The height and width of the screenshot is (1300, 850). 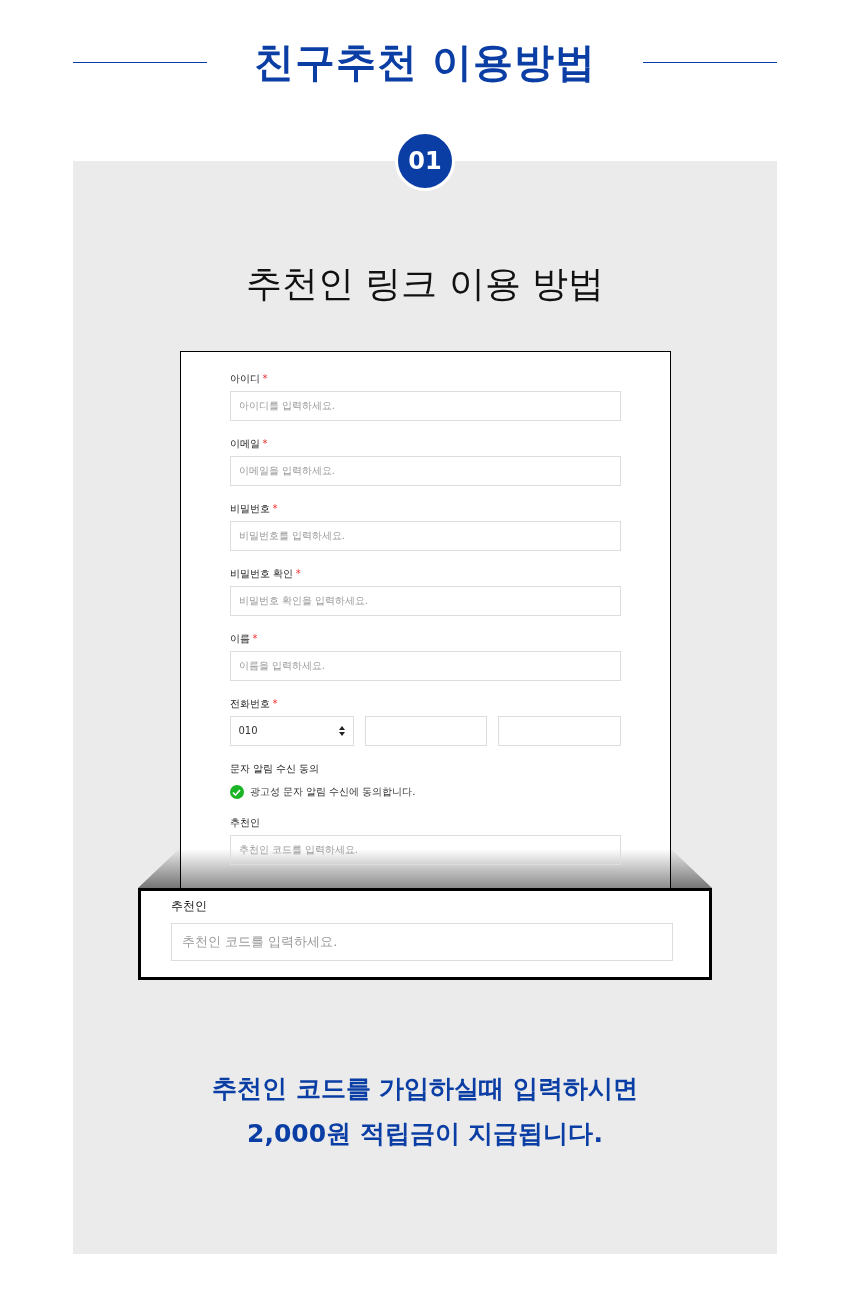 What do you see at coordinates (239, 639) in the screenshot?
I see `field-label: 이름` at bounding box center [239, 639].